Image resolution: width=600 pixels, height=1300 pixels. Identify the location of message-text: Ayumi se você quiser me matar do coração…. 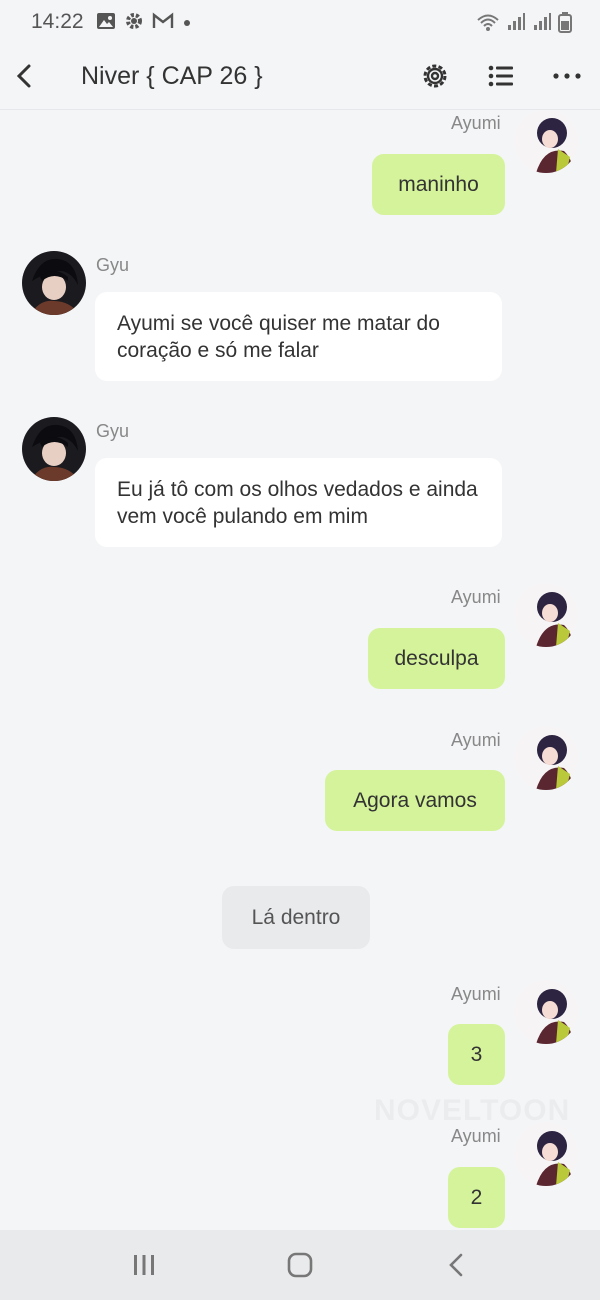
(278, 337).